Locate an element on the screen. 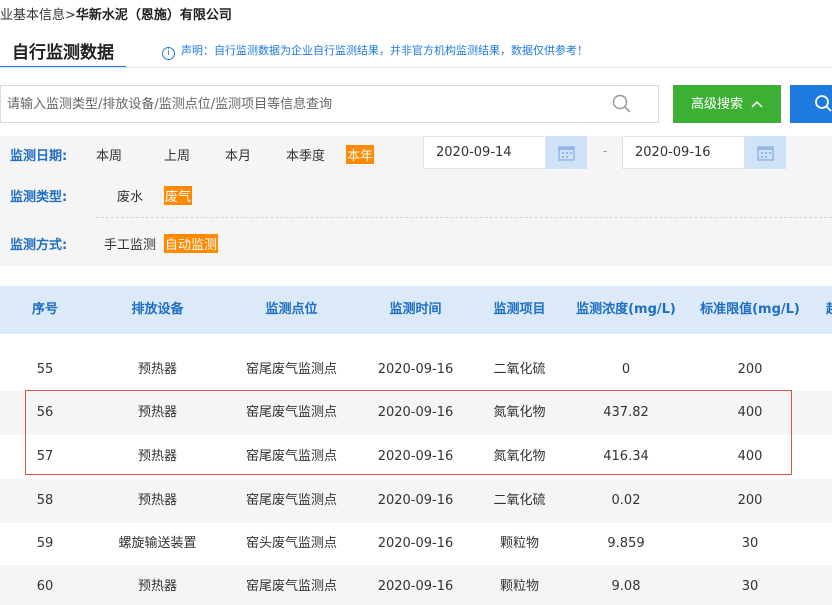 This screenshot has width=832, height=605. search-icon is located at coordinates (622, 104).